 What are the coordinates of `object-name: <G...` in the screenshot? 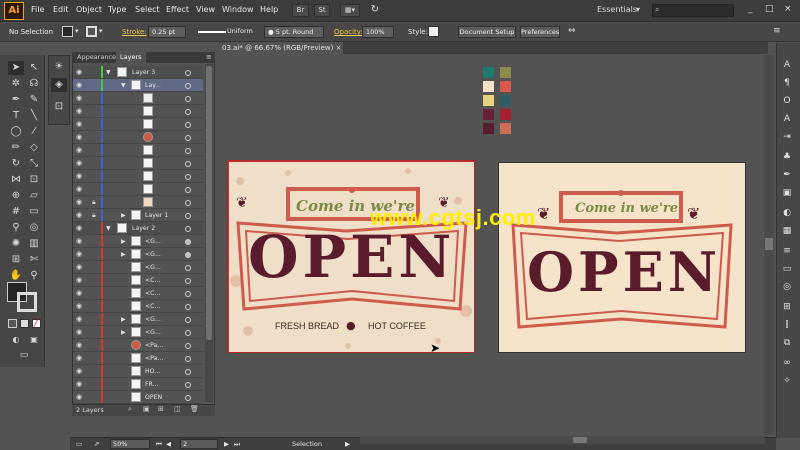 It's located at (153, 332).